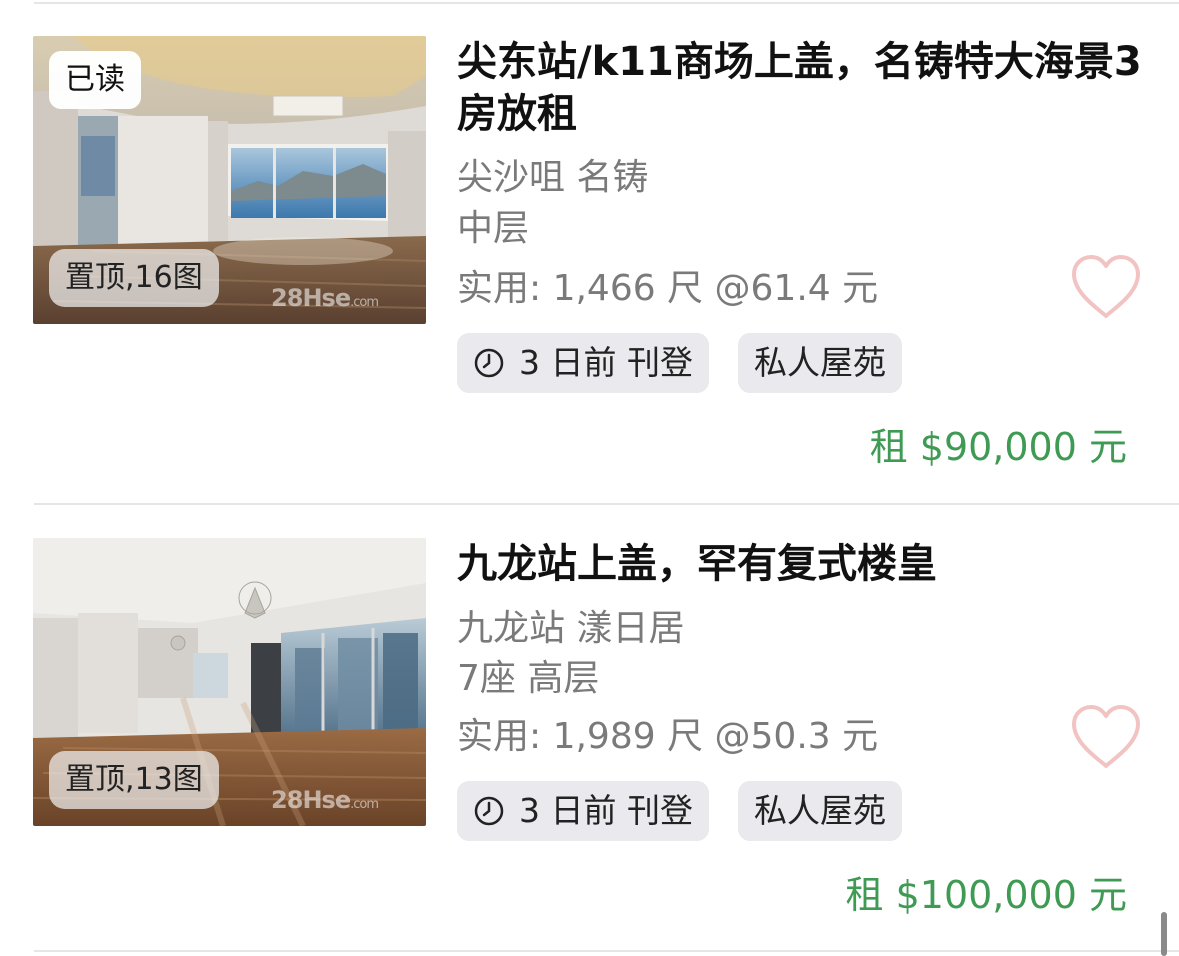 The image size is (1179, 956). What do you see at coordinates (553, 177) in the screenshot?
I see `district-estate: 尖沙咀 名铸` at bounding box center [553, 177].